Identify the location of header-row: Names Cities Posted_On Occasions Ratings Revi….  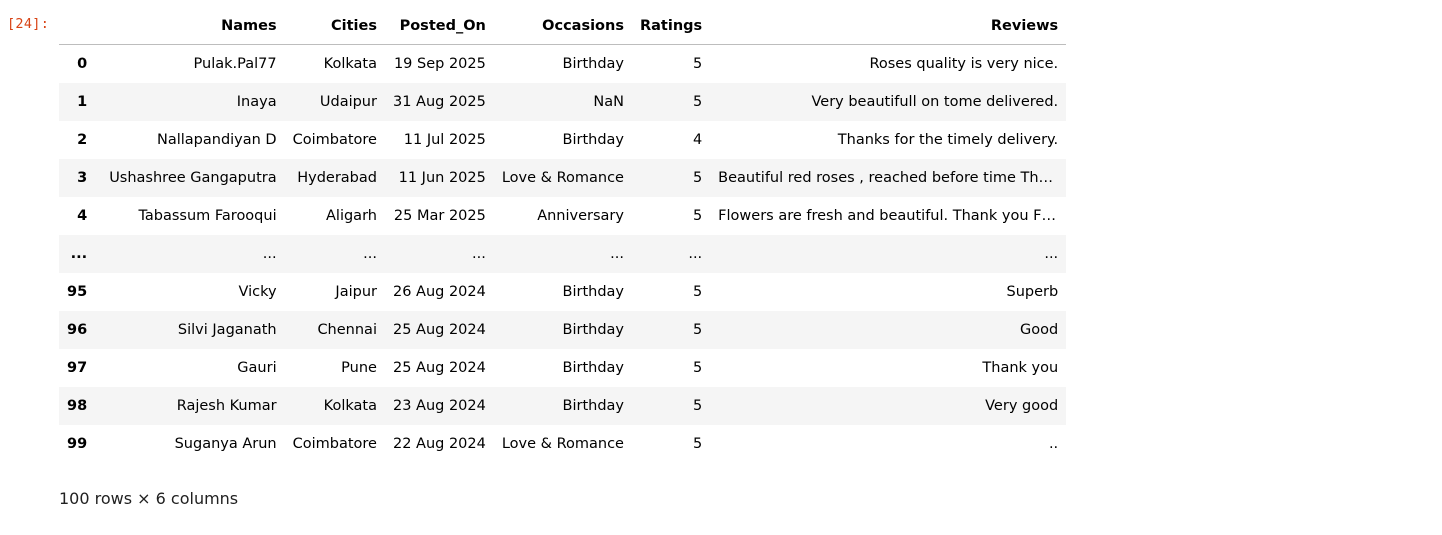
(563, 26).